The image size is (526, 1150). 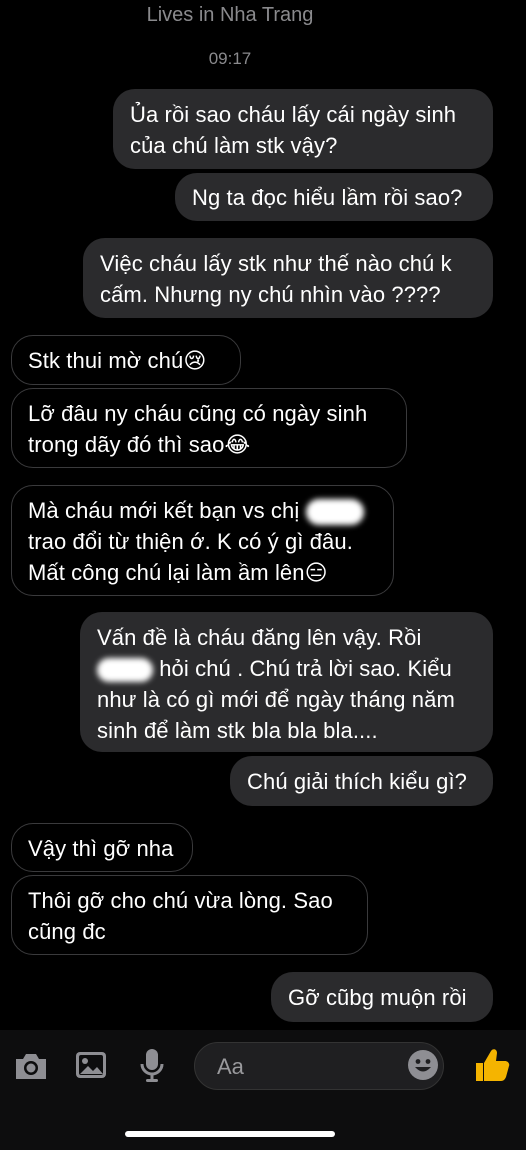 I want to click on message-line: Vậy thì gỡ nha, so click(x=101, y=848).